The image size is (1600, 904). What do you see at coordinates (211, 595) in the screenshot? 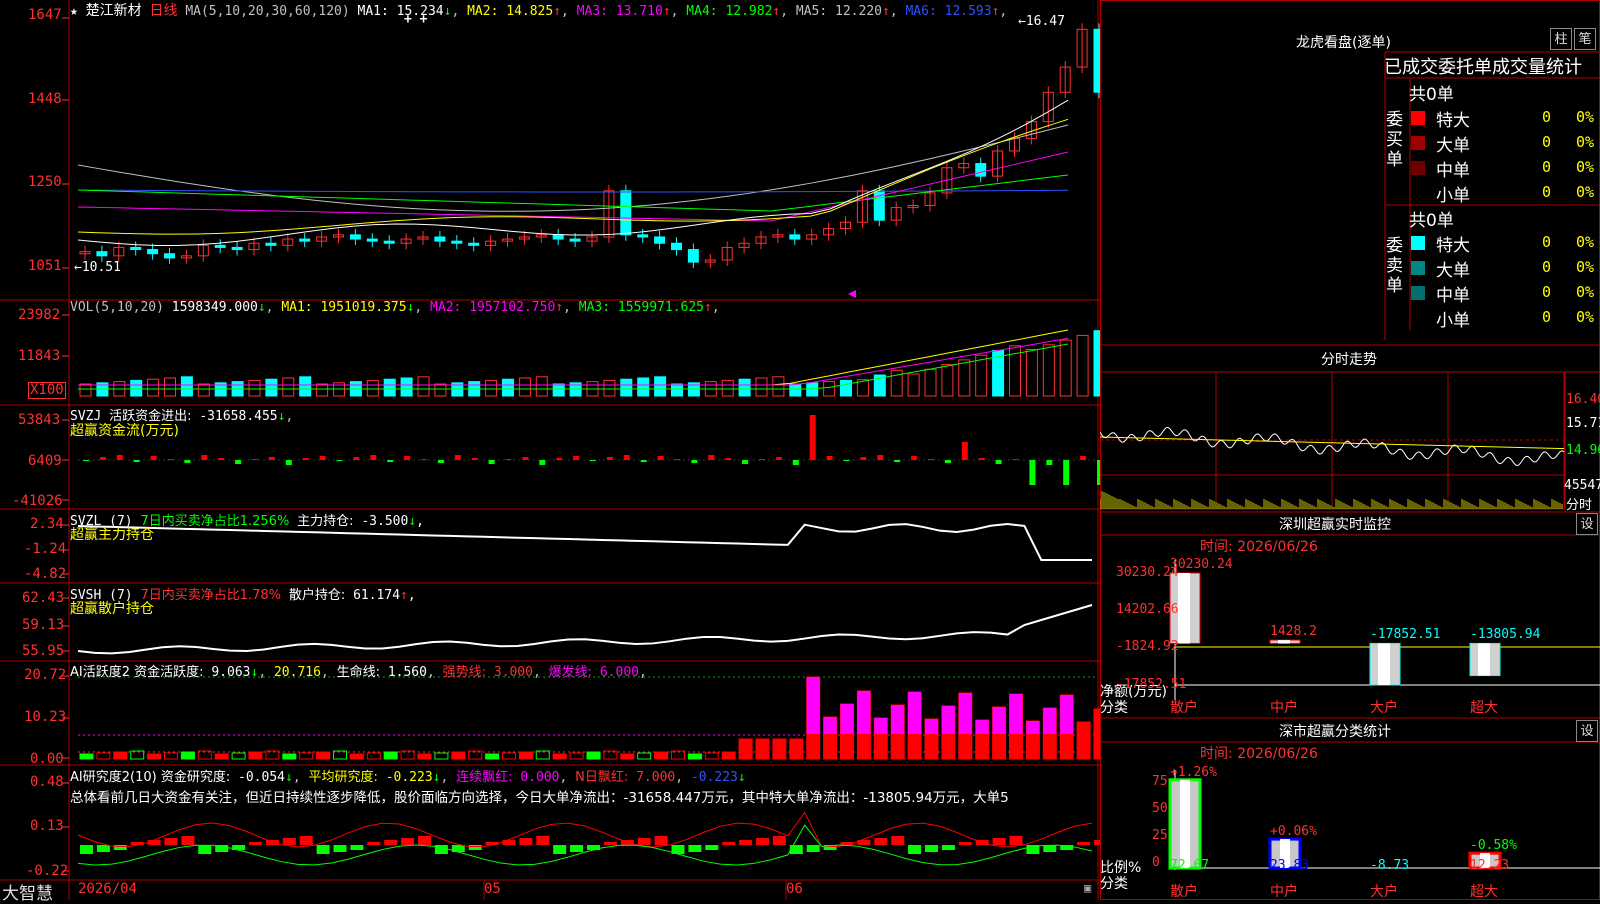
I see `svsh-desc: 7日内买卖净占比1.78%` at bounding box center [211, 595].